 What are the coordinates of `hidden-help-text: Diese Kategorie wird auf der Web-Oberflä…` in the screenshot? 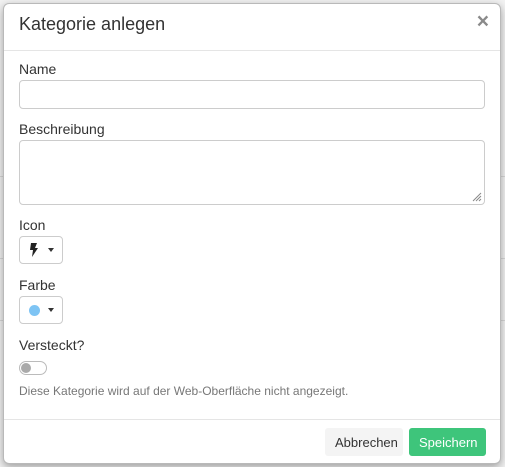 It's located at (184, 391).